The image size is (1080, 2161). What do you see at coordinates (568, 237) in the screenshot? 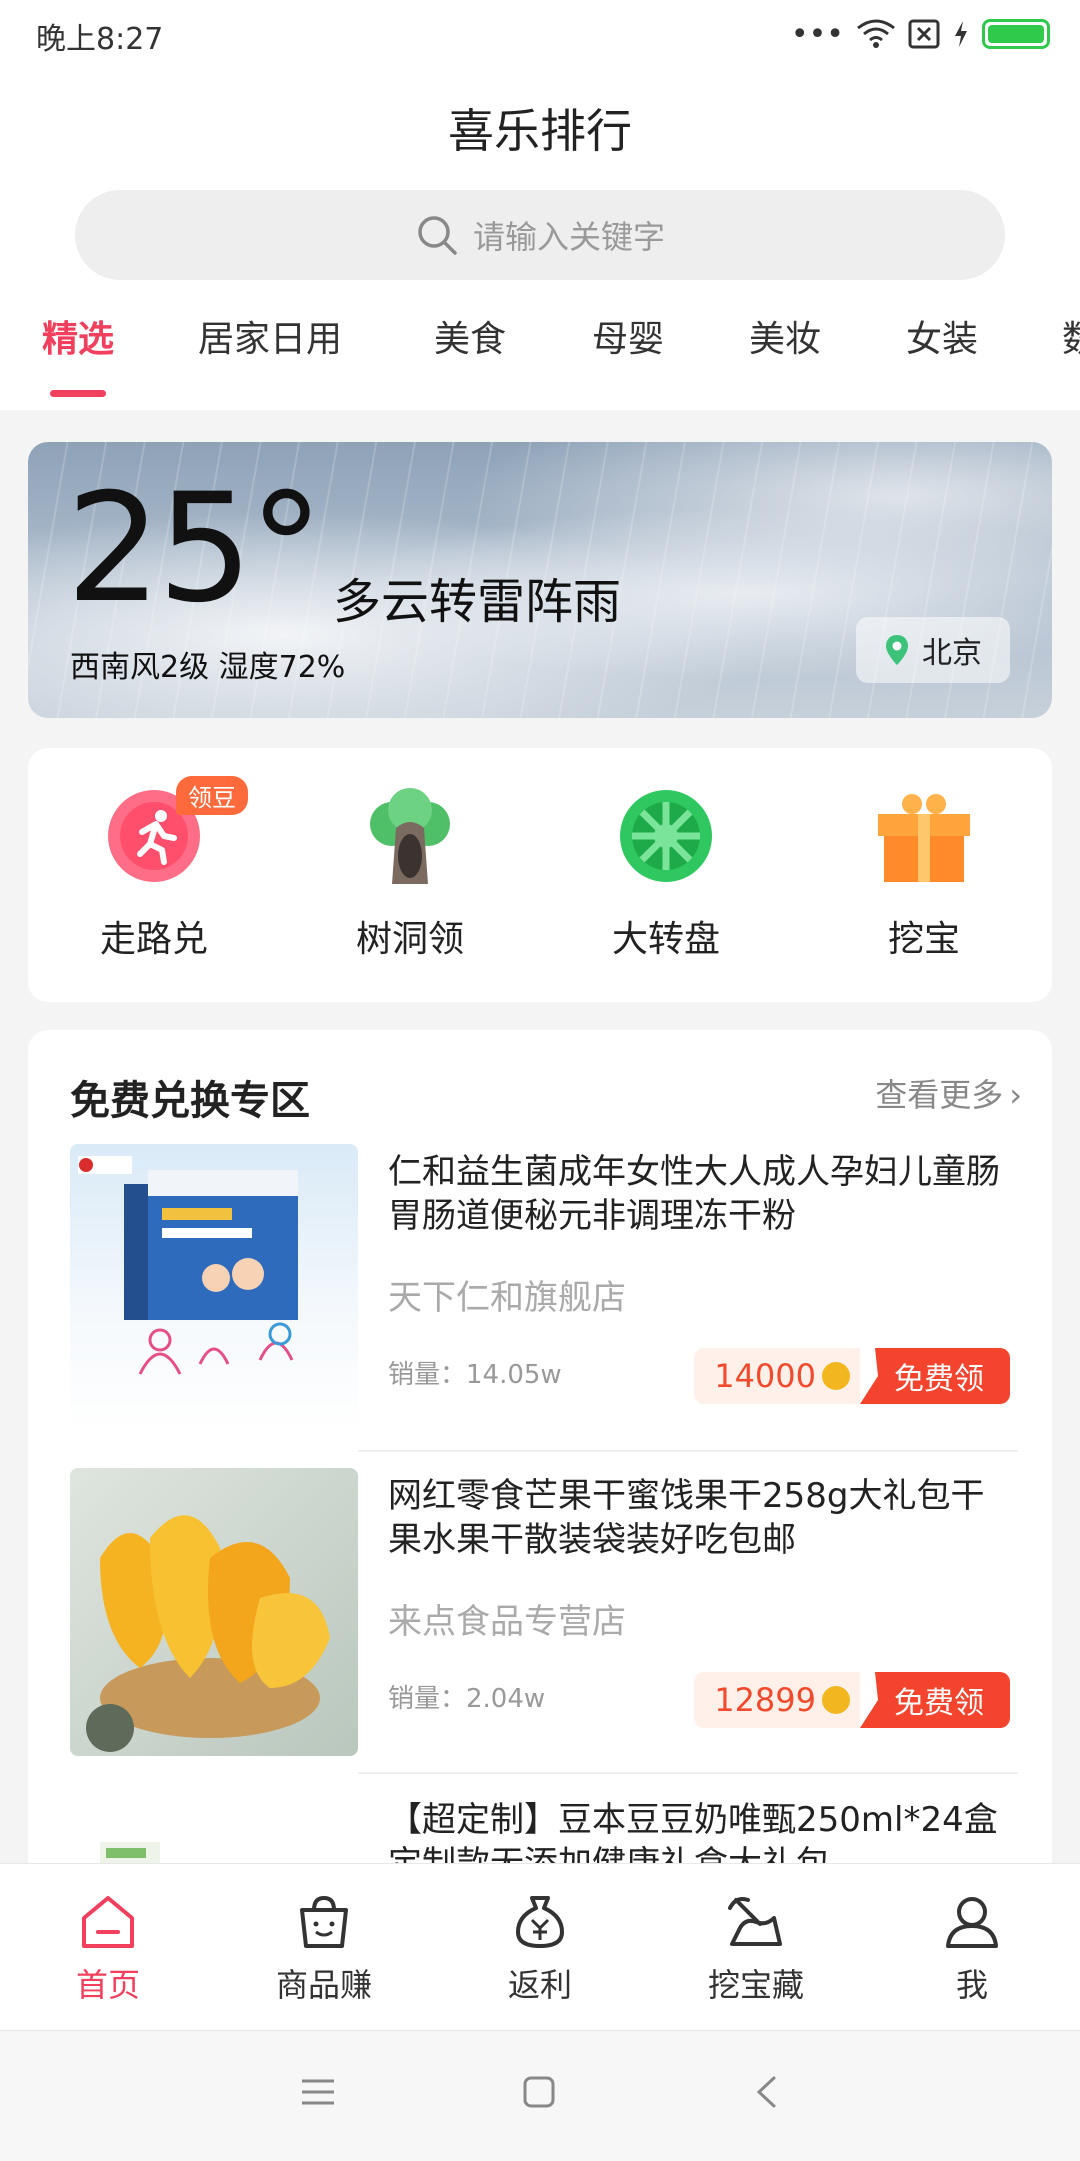
I see `search-placeholder: 请输入关键字` at bounding box center [568, 237].